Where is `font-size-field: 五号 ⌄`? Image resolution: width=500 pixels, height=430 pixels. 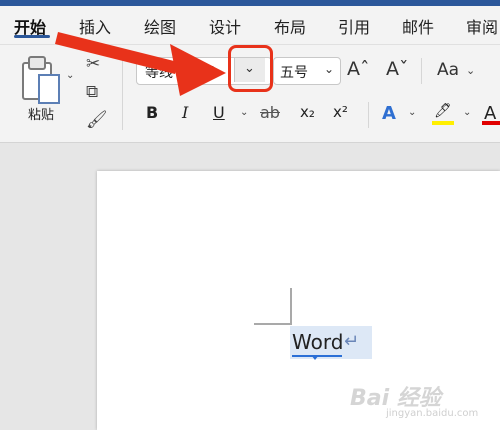
font-size-field: 五号 ⌄ is located at coordinates (307, 71).